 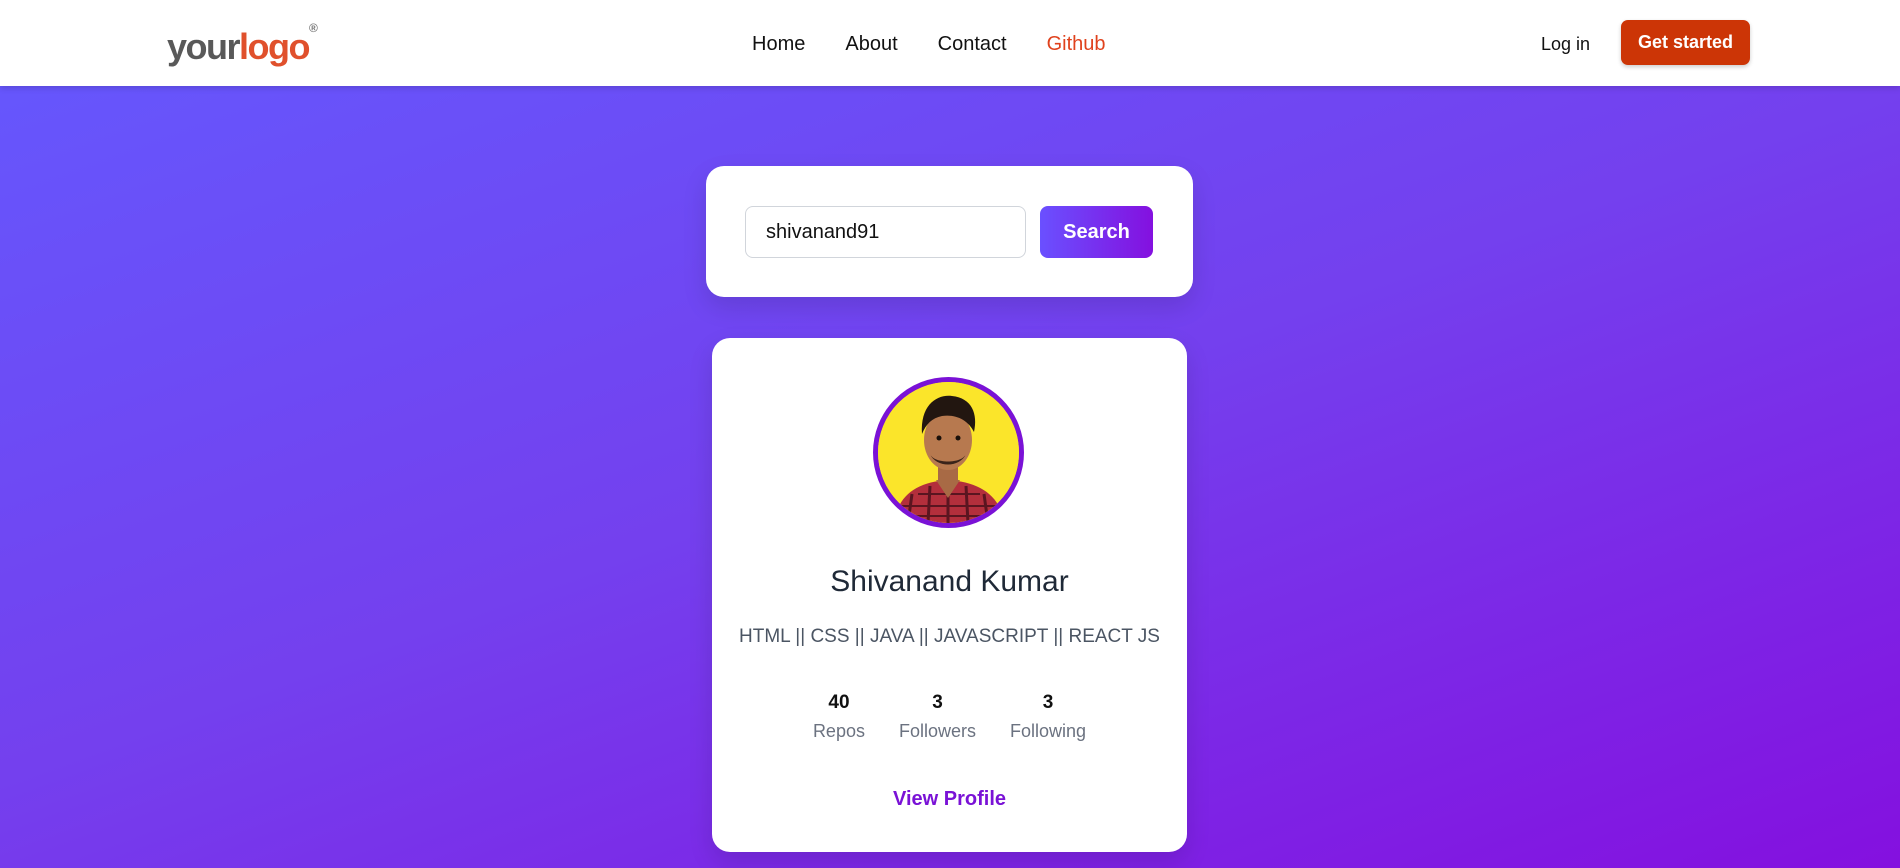 What do you see at coordinates (778, 44) in the screenshot?
I see `nav-home-link: Home` at bounding box center [778, 44].